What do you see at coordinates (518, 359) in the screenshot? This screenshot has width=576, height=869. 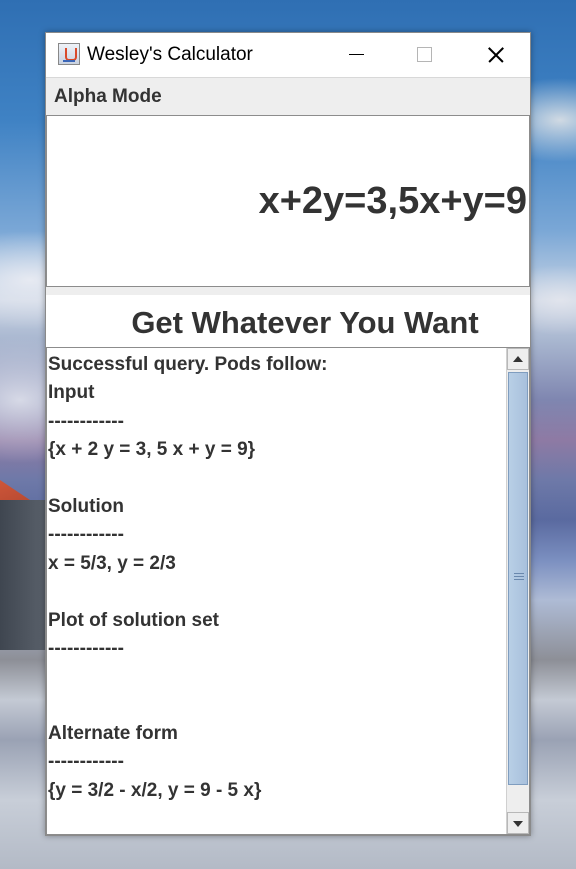 I see `scroll-up-button` at bounding box center [518, 359].